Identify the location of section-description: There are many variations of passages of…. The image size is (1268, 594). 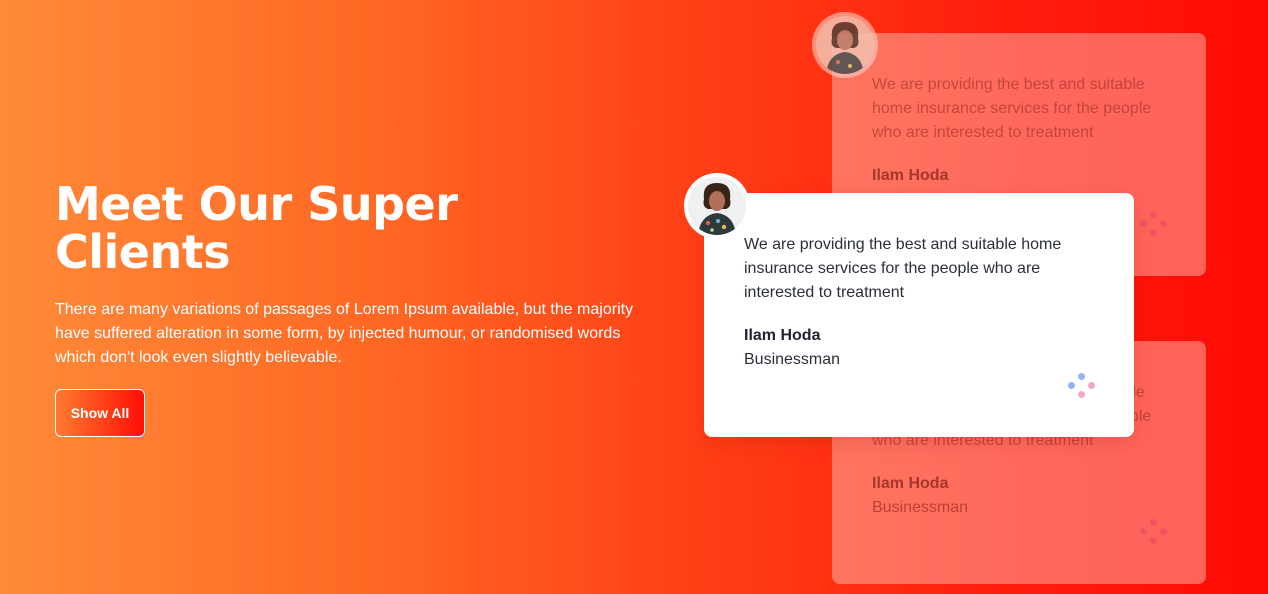
(344, 333).